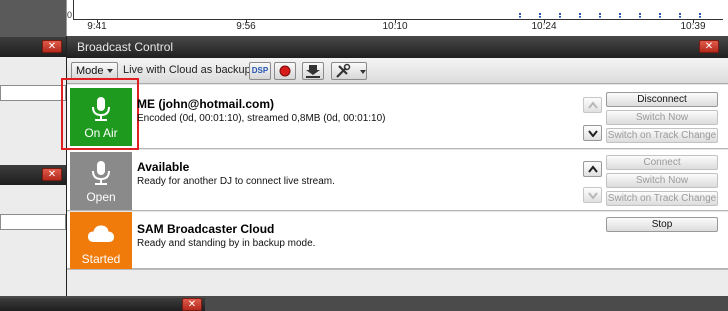 This screenshot has width=728, height=311. What do you see at coordinates (397, 282) in the screenshot?
I see `empty-list-area` at bounding box center [397, 282].